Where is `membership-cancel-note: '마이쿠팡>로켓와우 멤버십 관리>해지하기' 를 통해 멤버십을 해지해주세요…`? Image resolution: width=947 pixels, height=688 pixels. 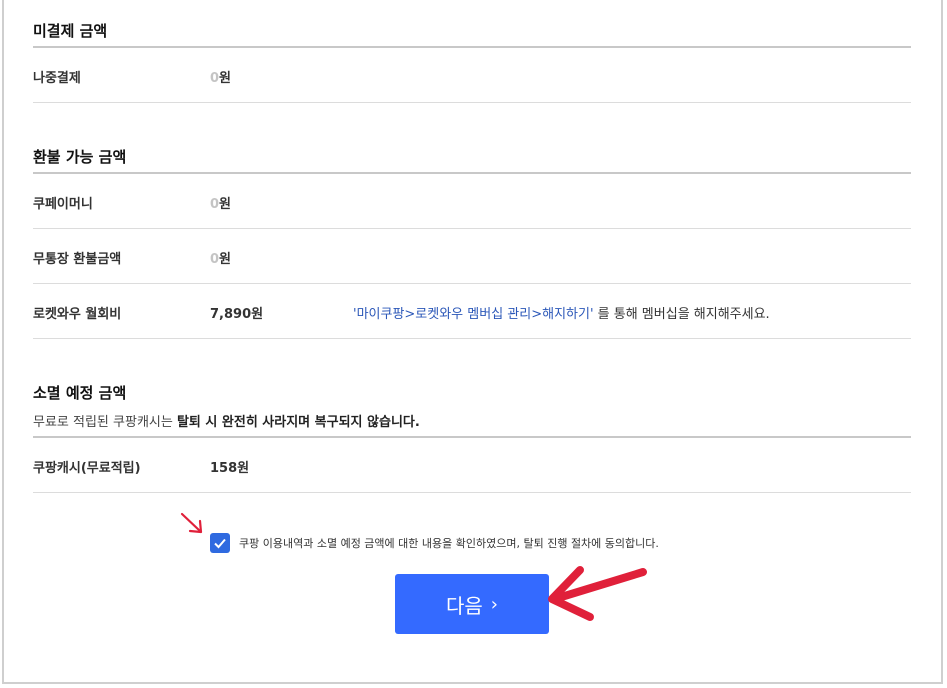
membership-cancel-note: '마이쿠팡>로켓와우 멤버십 관리>해지하기' 를 통해 멤버십을 해지해주세요… is located at coordinates (561, 314).